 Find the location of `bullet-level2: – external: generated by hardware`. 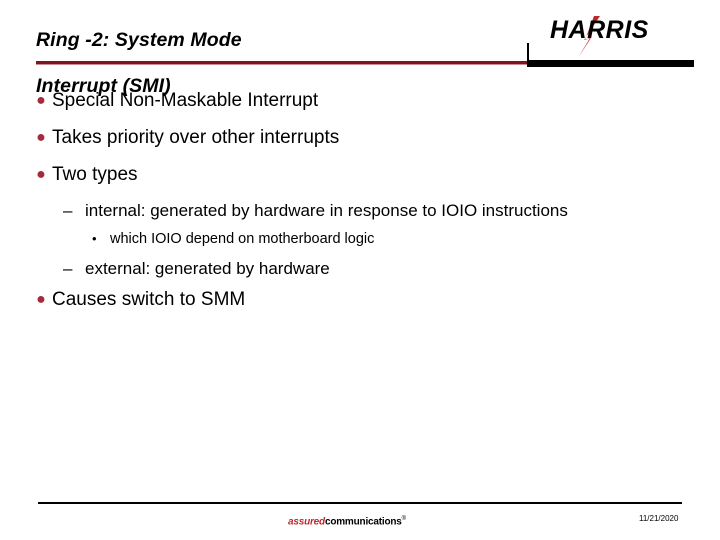

bullet-level2: – external: generated by hardware is located at coordinates (376, 268).